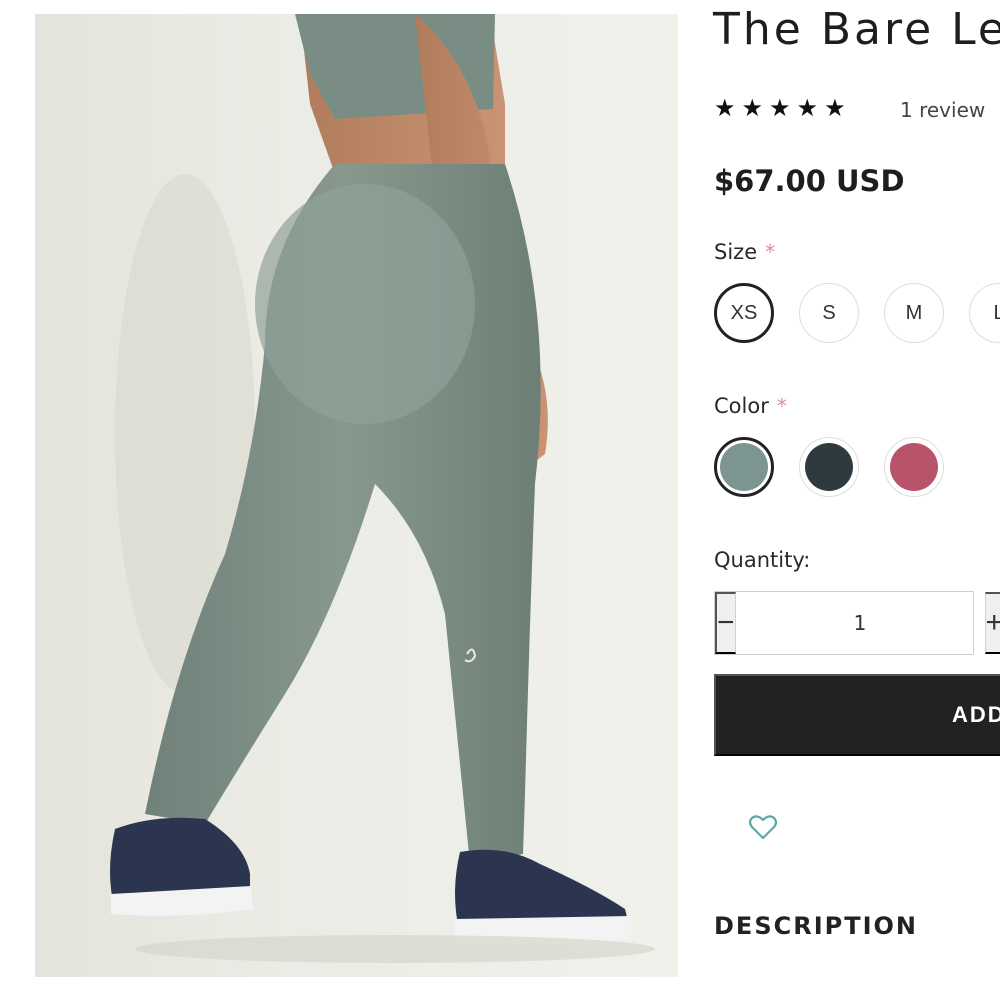 This screenshot has height=1000, width=1000. I want to click on product-title: The Bare Le, so click(856, 29).